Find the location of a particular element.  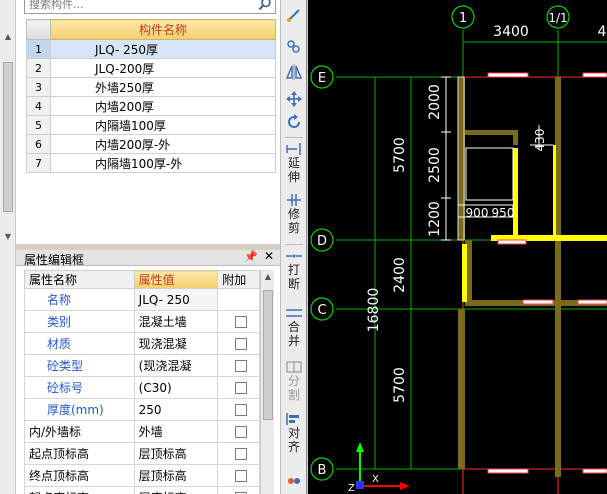

property-value: 外墙 is located at coordinates (176, 431).